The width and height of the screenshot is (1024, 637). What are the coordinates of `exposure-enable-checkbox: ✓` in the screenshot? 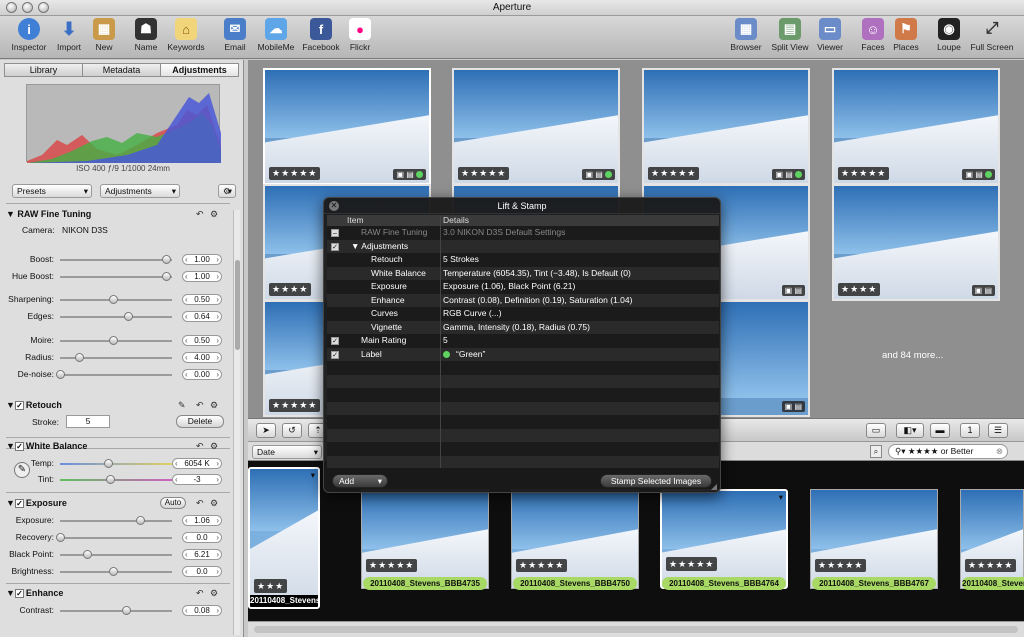 It's located at (19, 504).